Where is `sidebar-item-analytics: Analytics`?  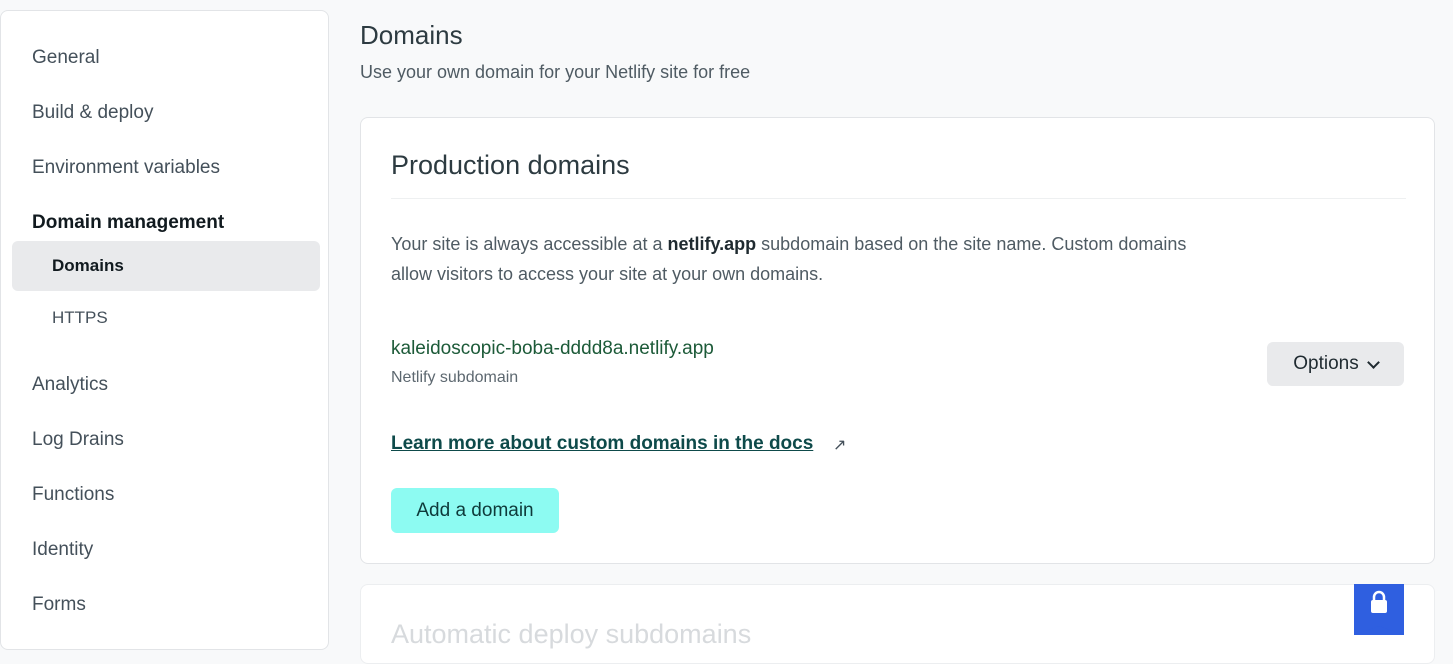 sidebar-item-analytics: Analytics is located at coordinates (70, 385).